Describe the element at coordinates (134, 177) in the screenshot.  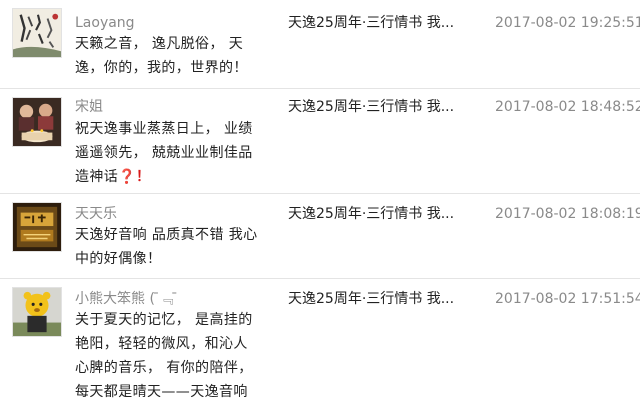
I see `comment-text-extra: ❓！` at that location.